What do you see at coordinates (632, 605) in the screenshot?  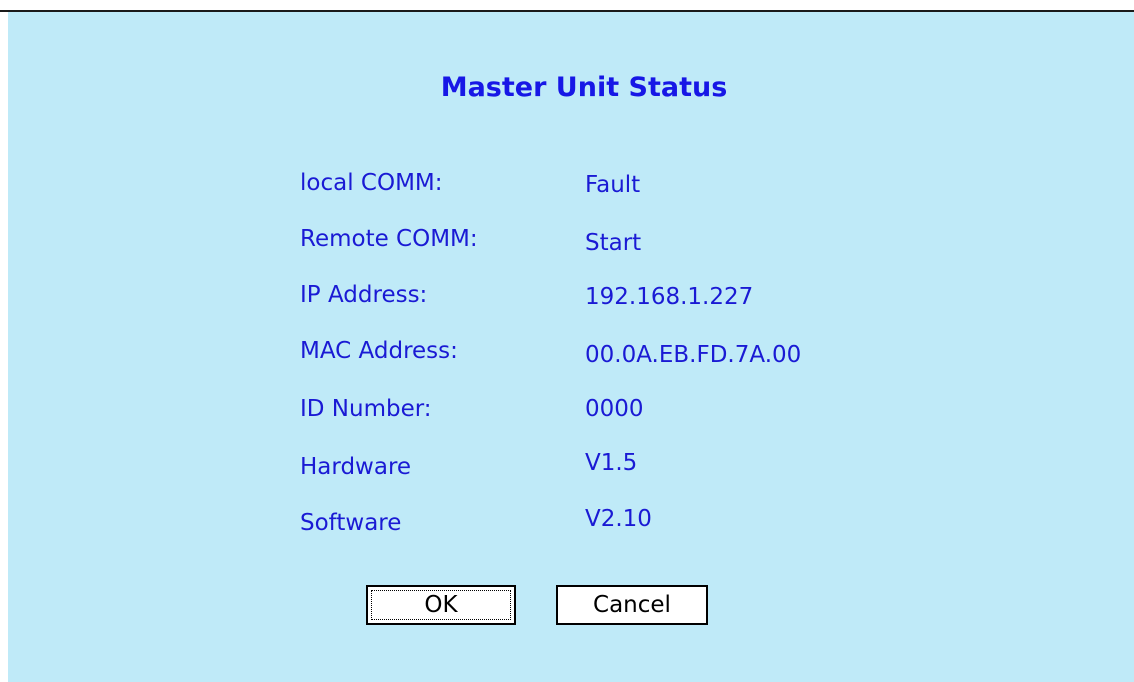 I see `cancel-button: Cancel` at bounding box center [632, 605].